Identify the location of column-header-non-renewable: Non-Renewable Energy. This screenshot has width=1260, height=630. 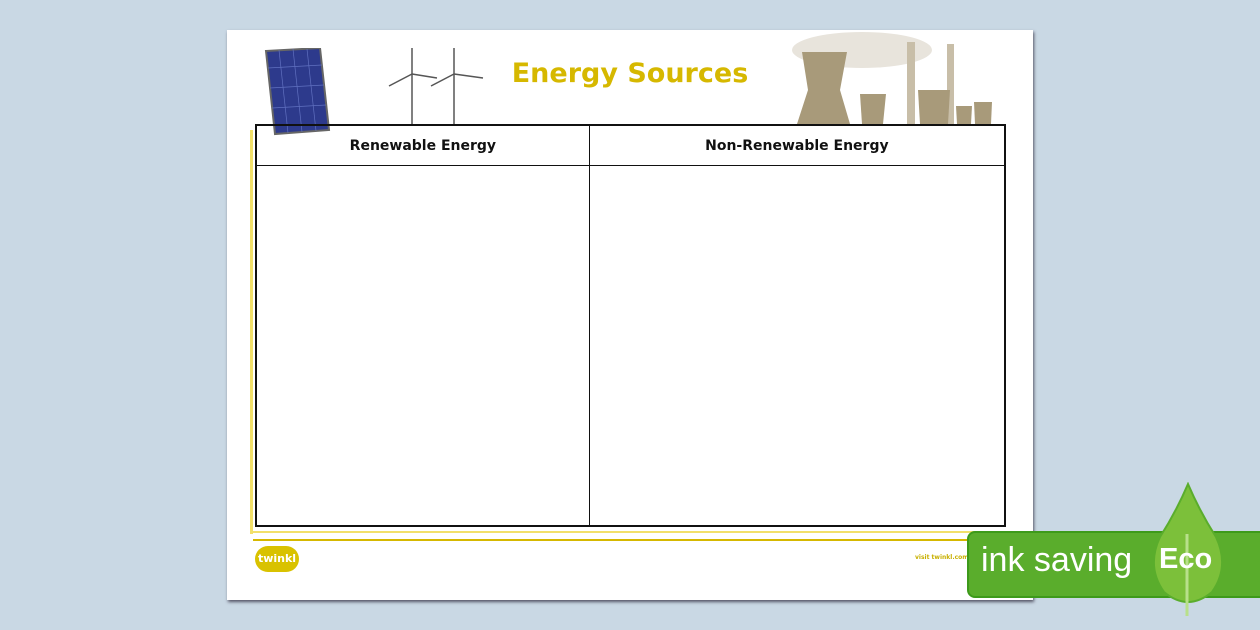
(797, 145).